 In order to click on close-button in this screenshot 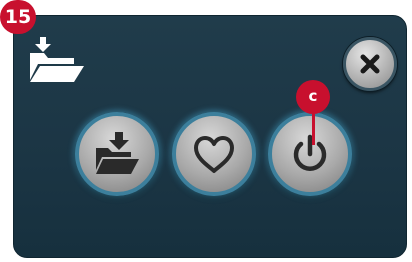, I will do `click(370, 64)`.